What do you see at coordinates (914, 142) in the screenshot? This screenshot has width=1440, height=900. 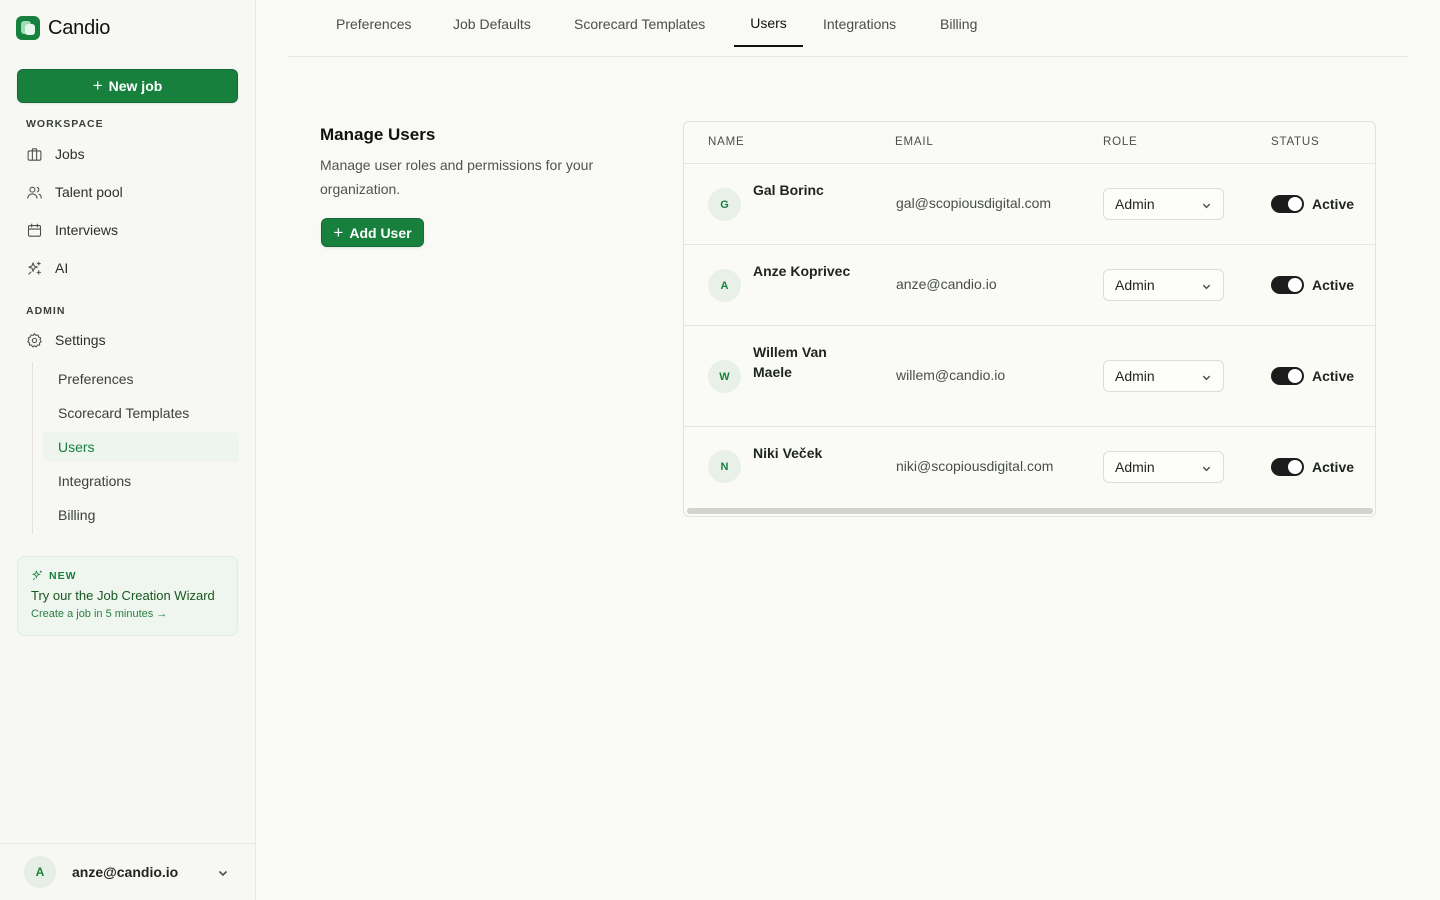 I see `column-header-email: EMAIL` at bounding box center [914, 142].